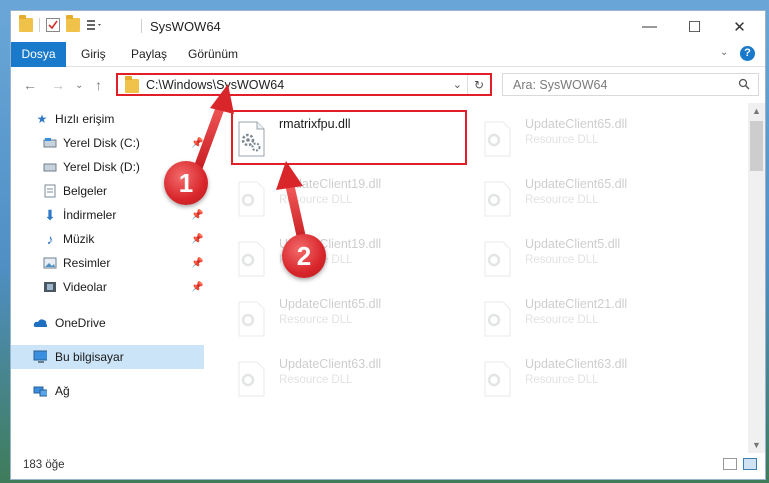  I want to click on pictures-icon, so click(50, 263).